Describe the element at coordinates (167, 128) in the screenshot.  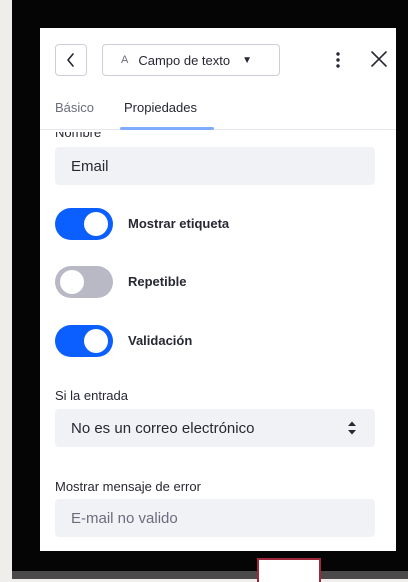
I see `active-tab-indicator` at that location.